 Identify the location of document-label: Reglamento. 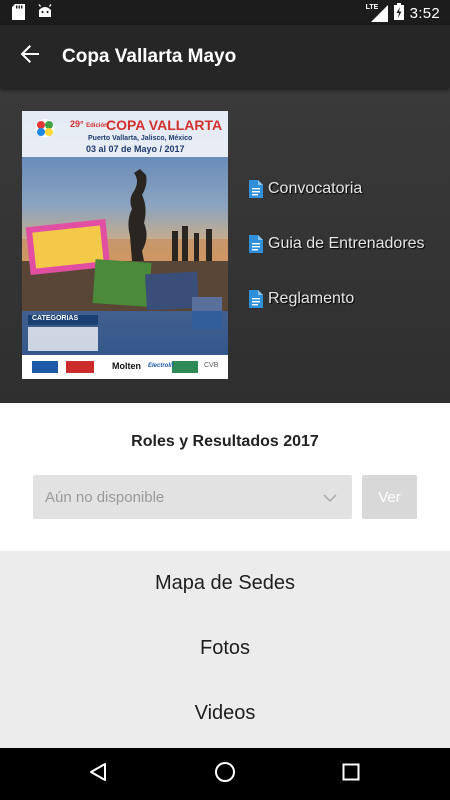
(311, 298).